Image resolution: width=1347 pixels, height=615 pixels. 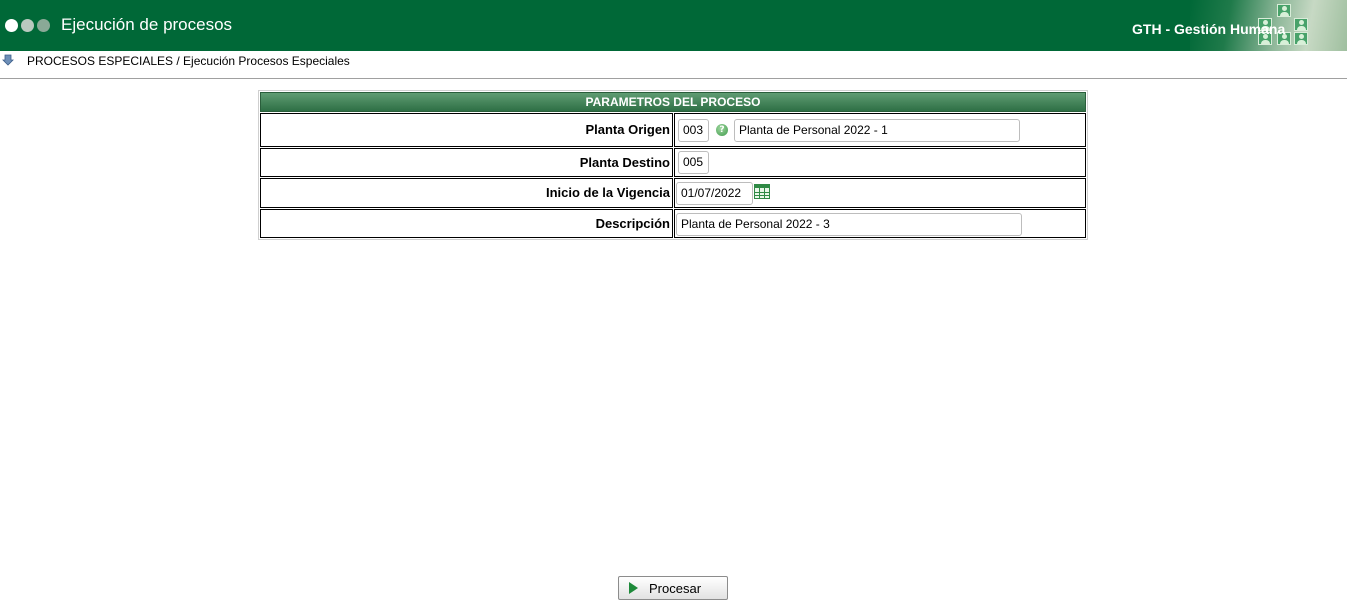 I want to click on planta-origen-code-input: 003, so click(x=693, y=130).